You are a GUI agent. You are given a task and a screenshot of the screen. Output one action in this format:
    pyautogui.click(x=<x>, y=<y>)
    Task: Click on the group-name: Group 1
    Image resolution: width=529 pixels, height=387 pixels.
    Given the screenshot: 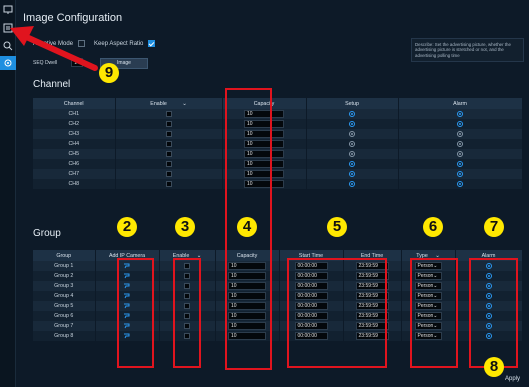 What is the action you would take?
    pyautogui.click(x=64, y=266)
    